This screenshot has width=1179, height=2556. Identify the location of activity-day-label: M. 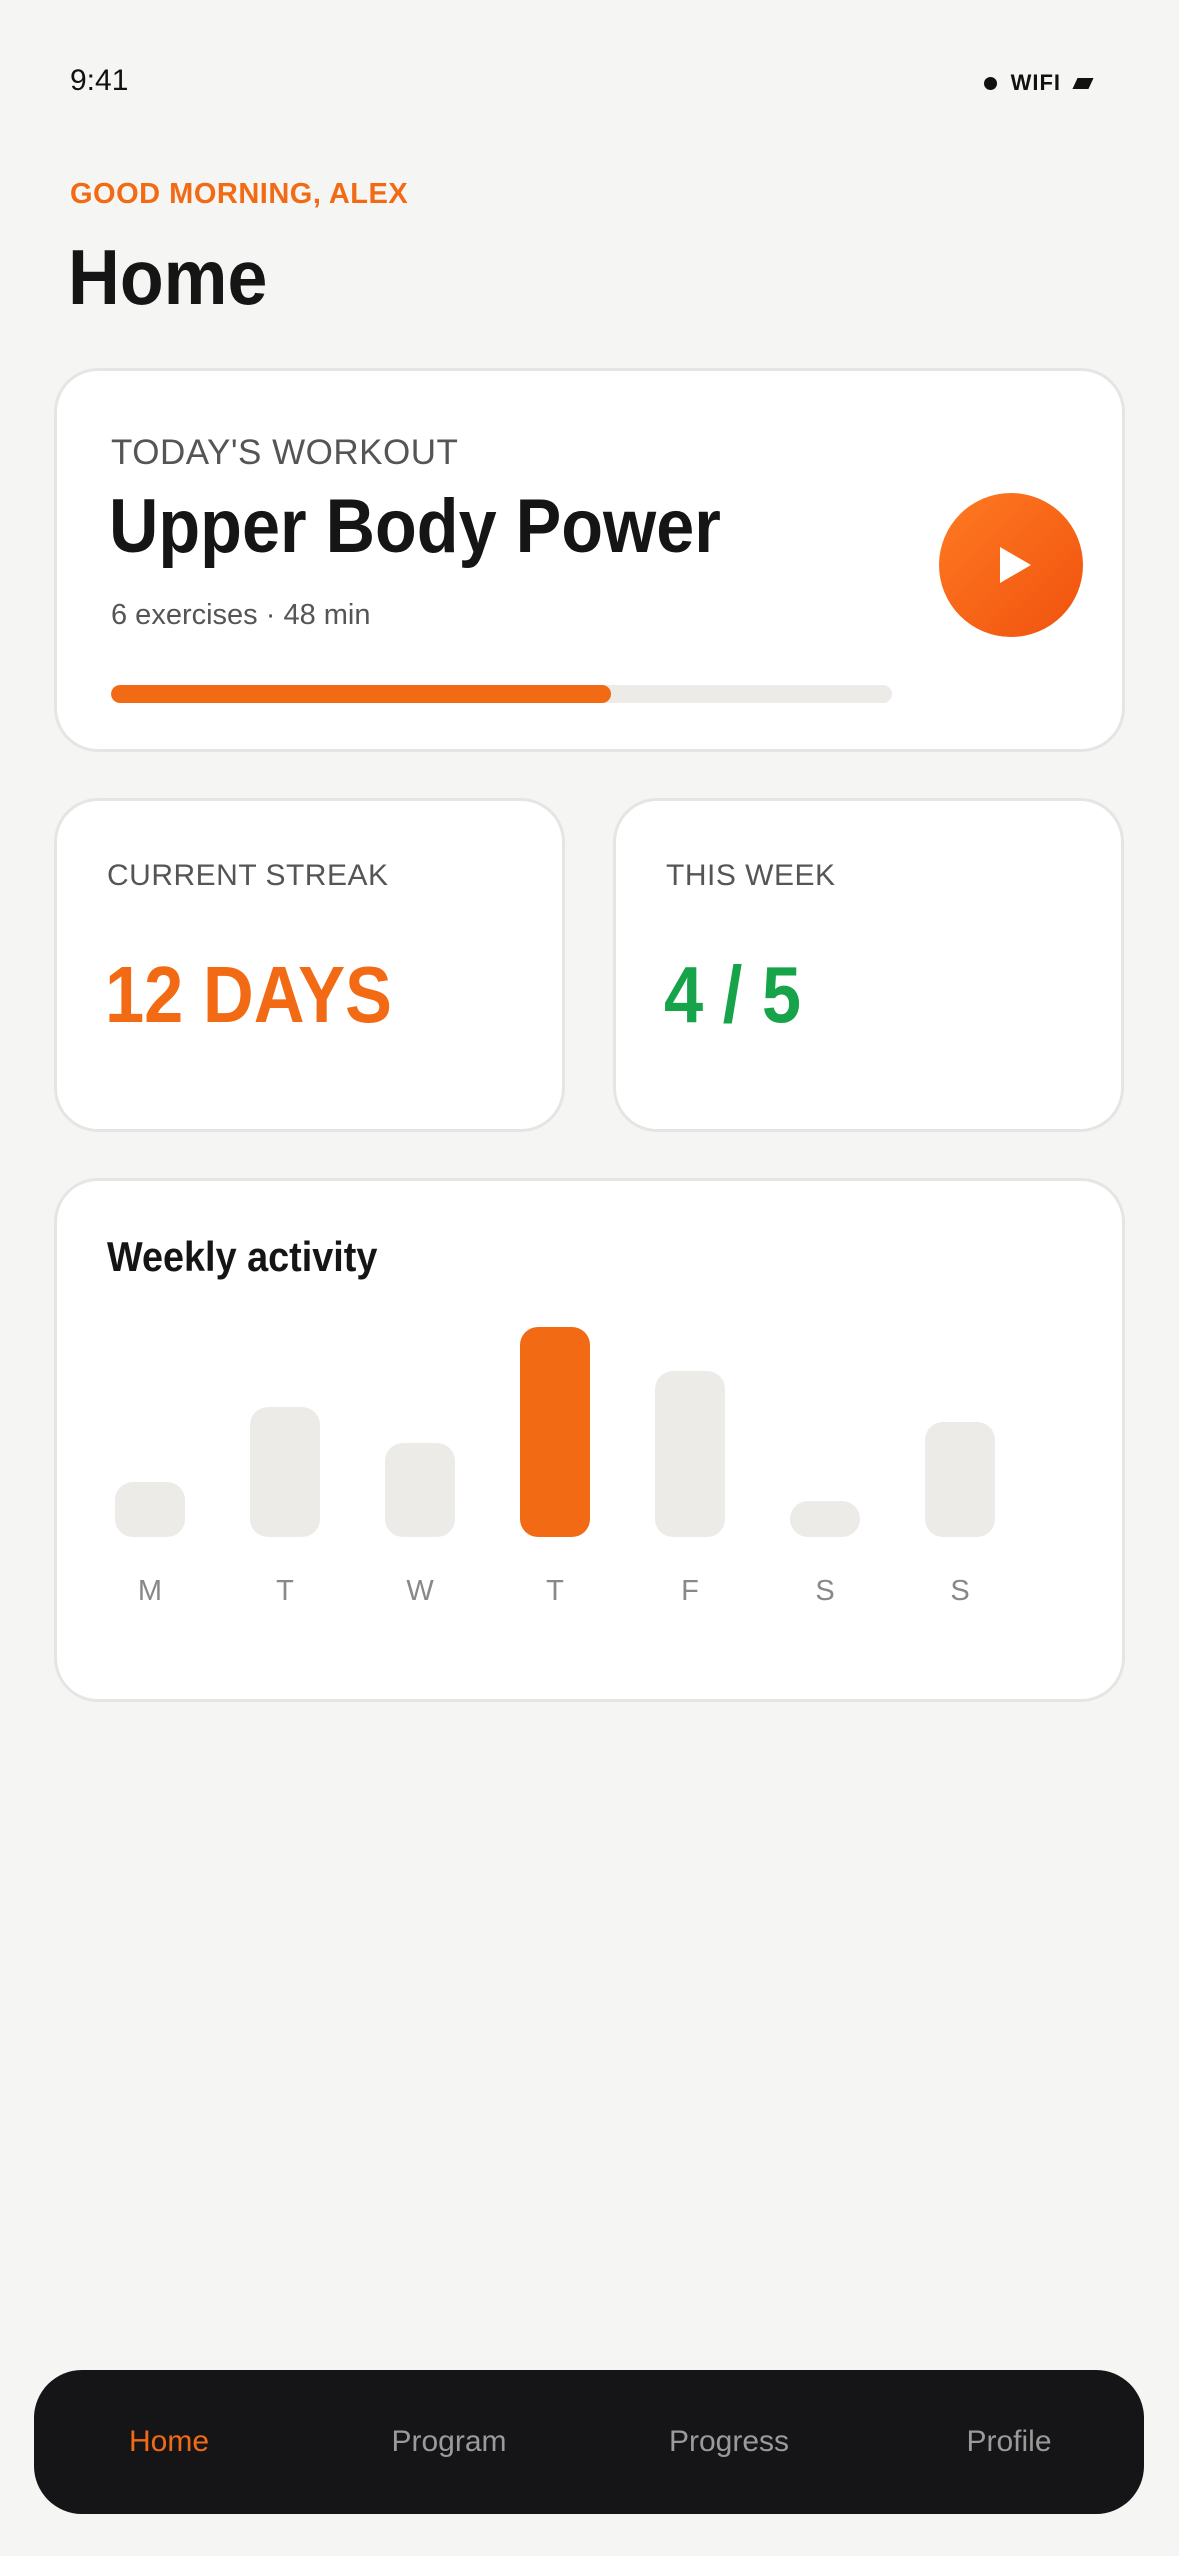
(150, 1591).